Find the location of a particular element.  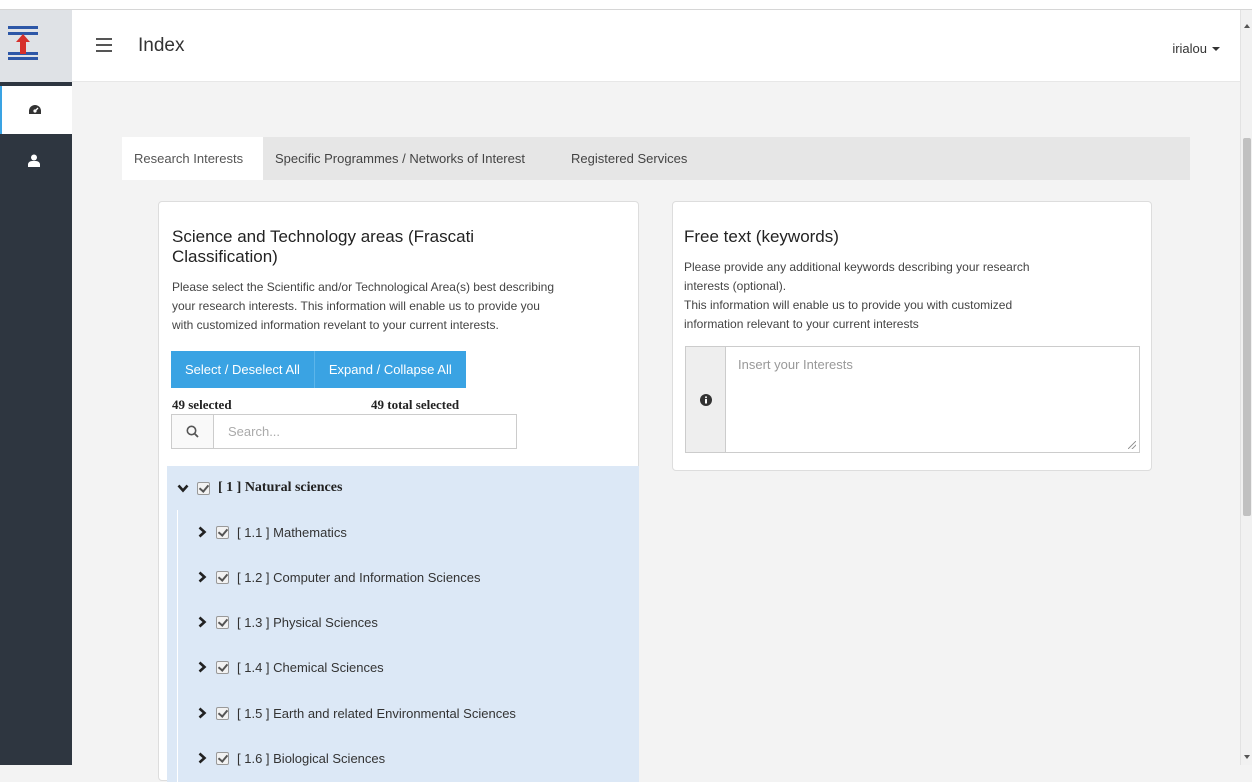

user-icon is located at coordinates (34, 160).